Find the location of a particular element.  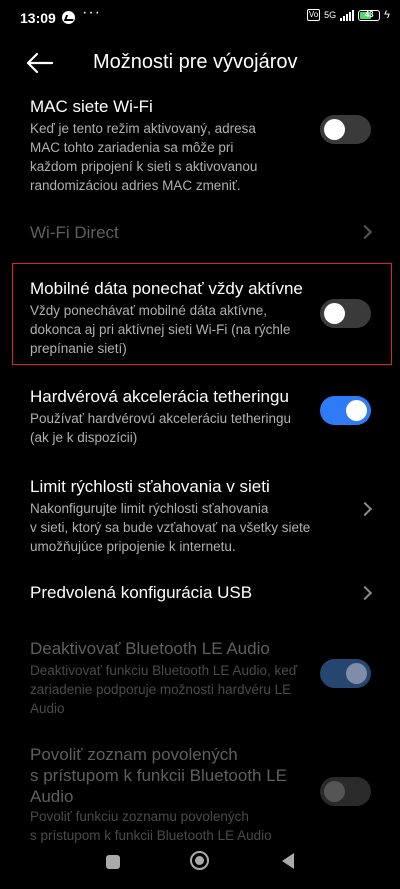

status-icons: Vo 5G 43 ϟ is located at coordinates (348, 15).